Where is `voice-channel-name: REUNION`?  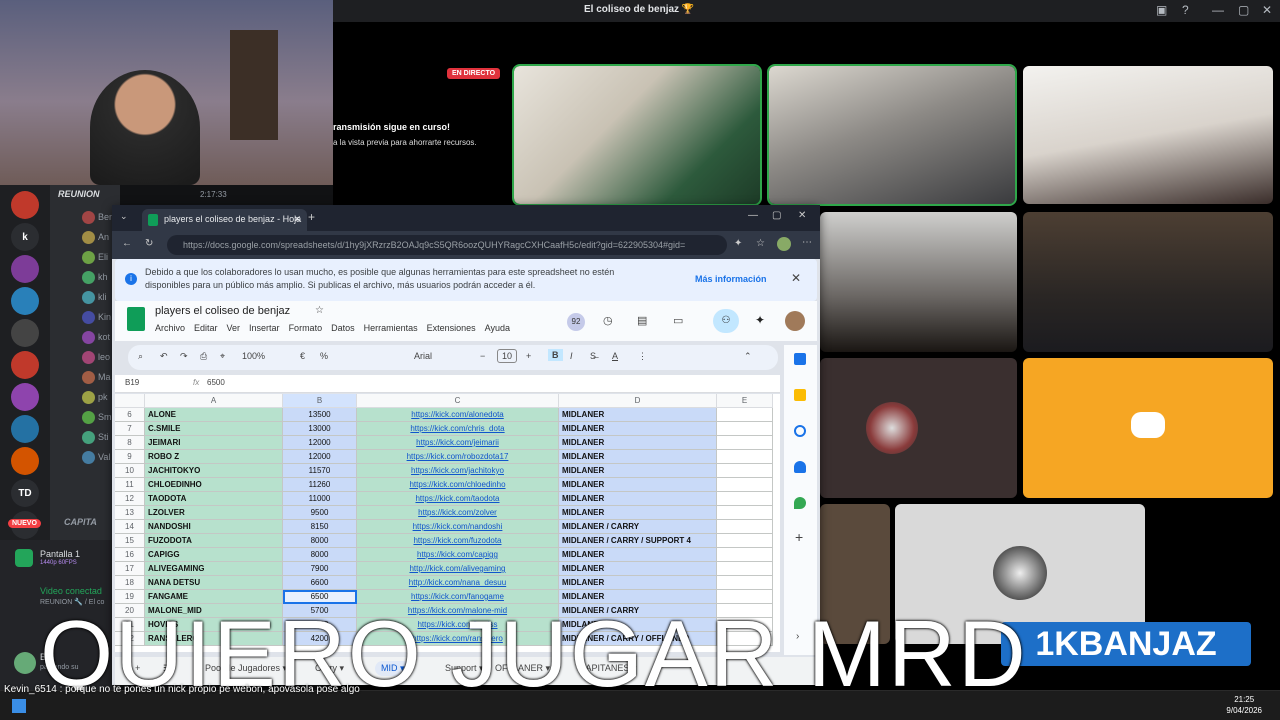 voice-channel-name: REUNION is located at coordinates (79, 194).